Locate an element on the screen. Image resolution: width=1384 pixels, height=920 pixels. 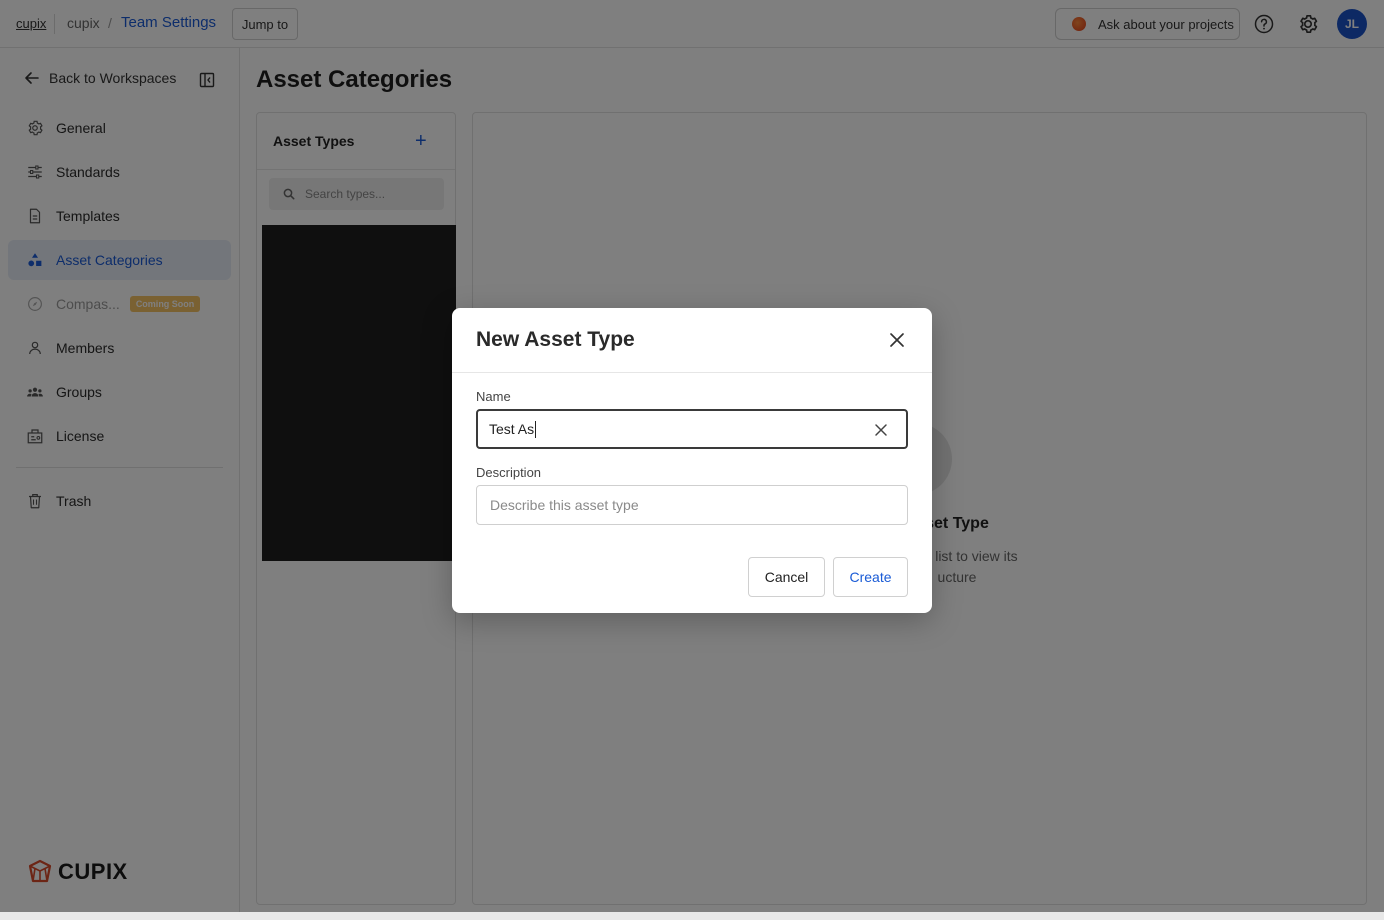
dialog-title: New Asset Type is located at coordinates (555, 339).